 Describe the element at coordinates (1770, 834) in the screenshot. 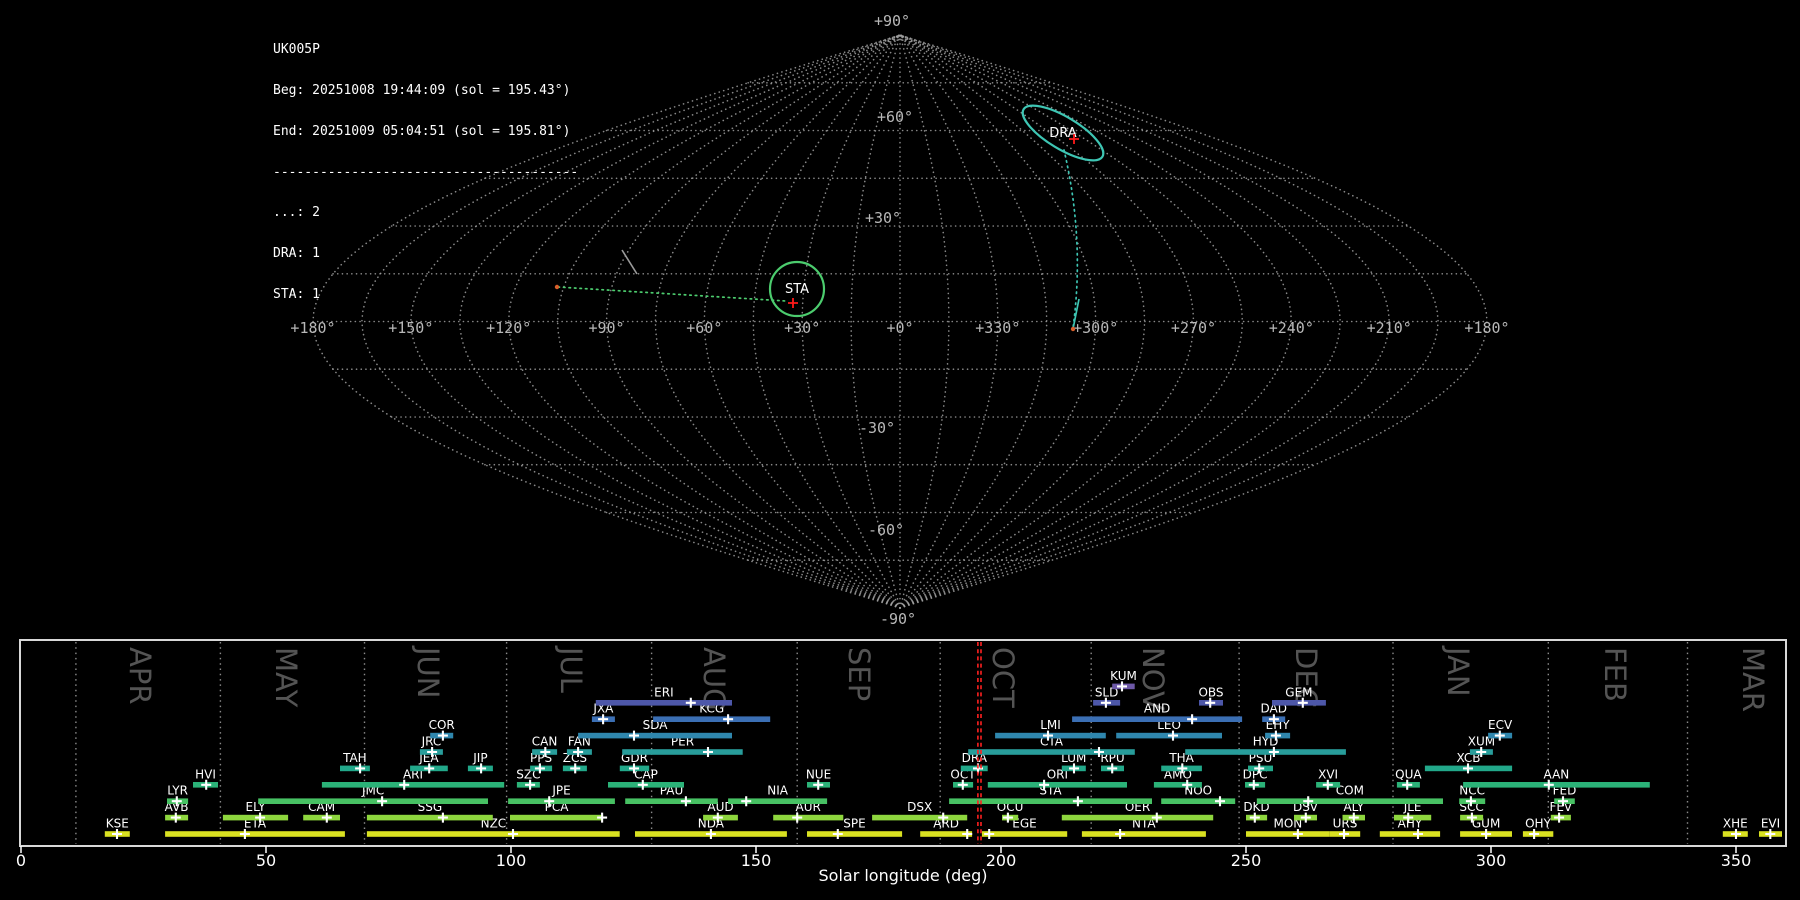

I see `shower-peak-evi` at that location.